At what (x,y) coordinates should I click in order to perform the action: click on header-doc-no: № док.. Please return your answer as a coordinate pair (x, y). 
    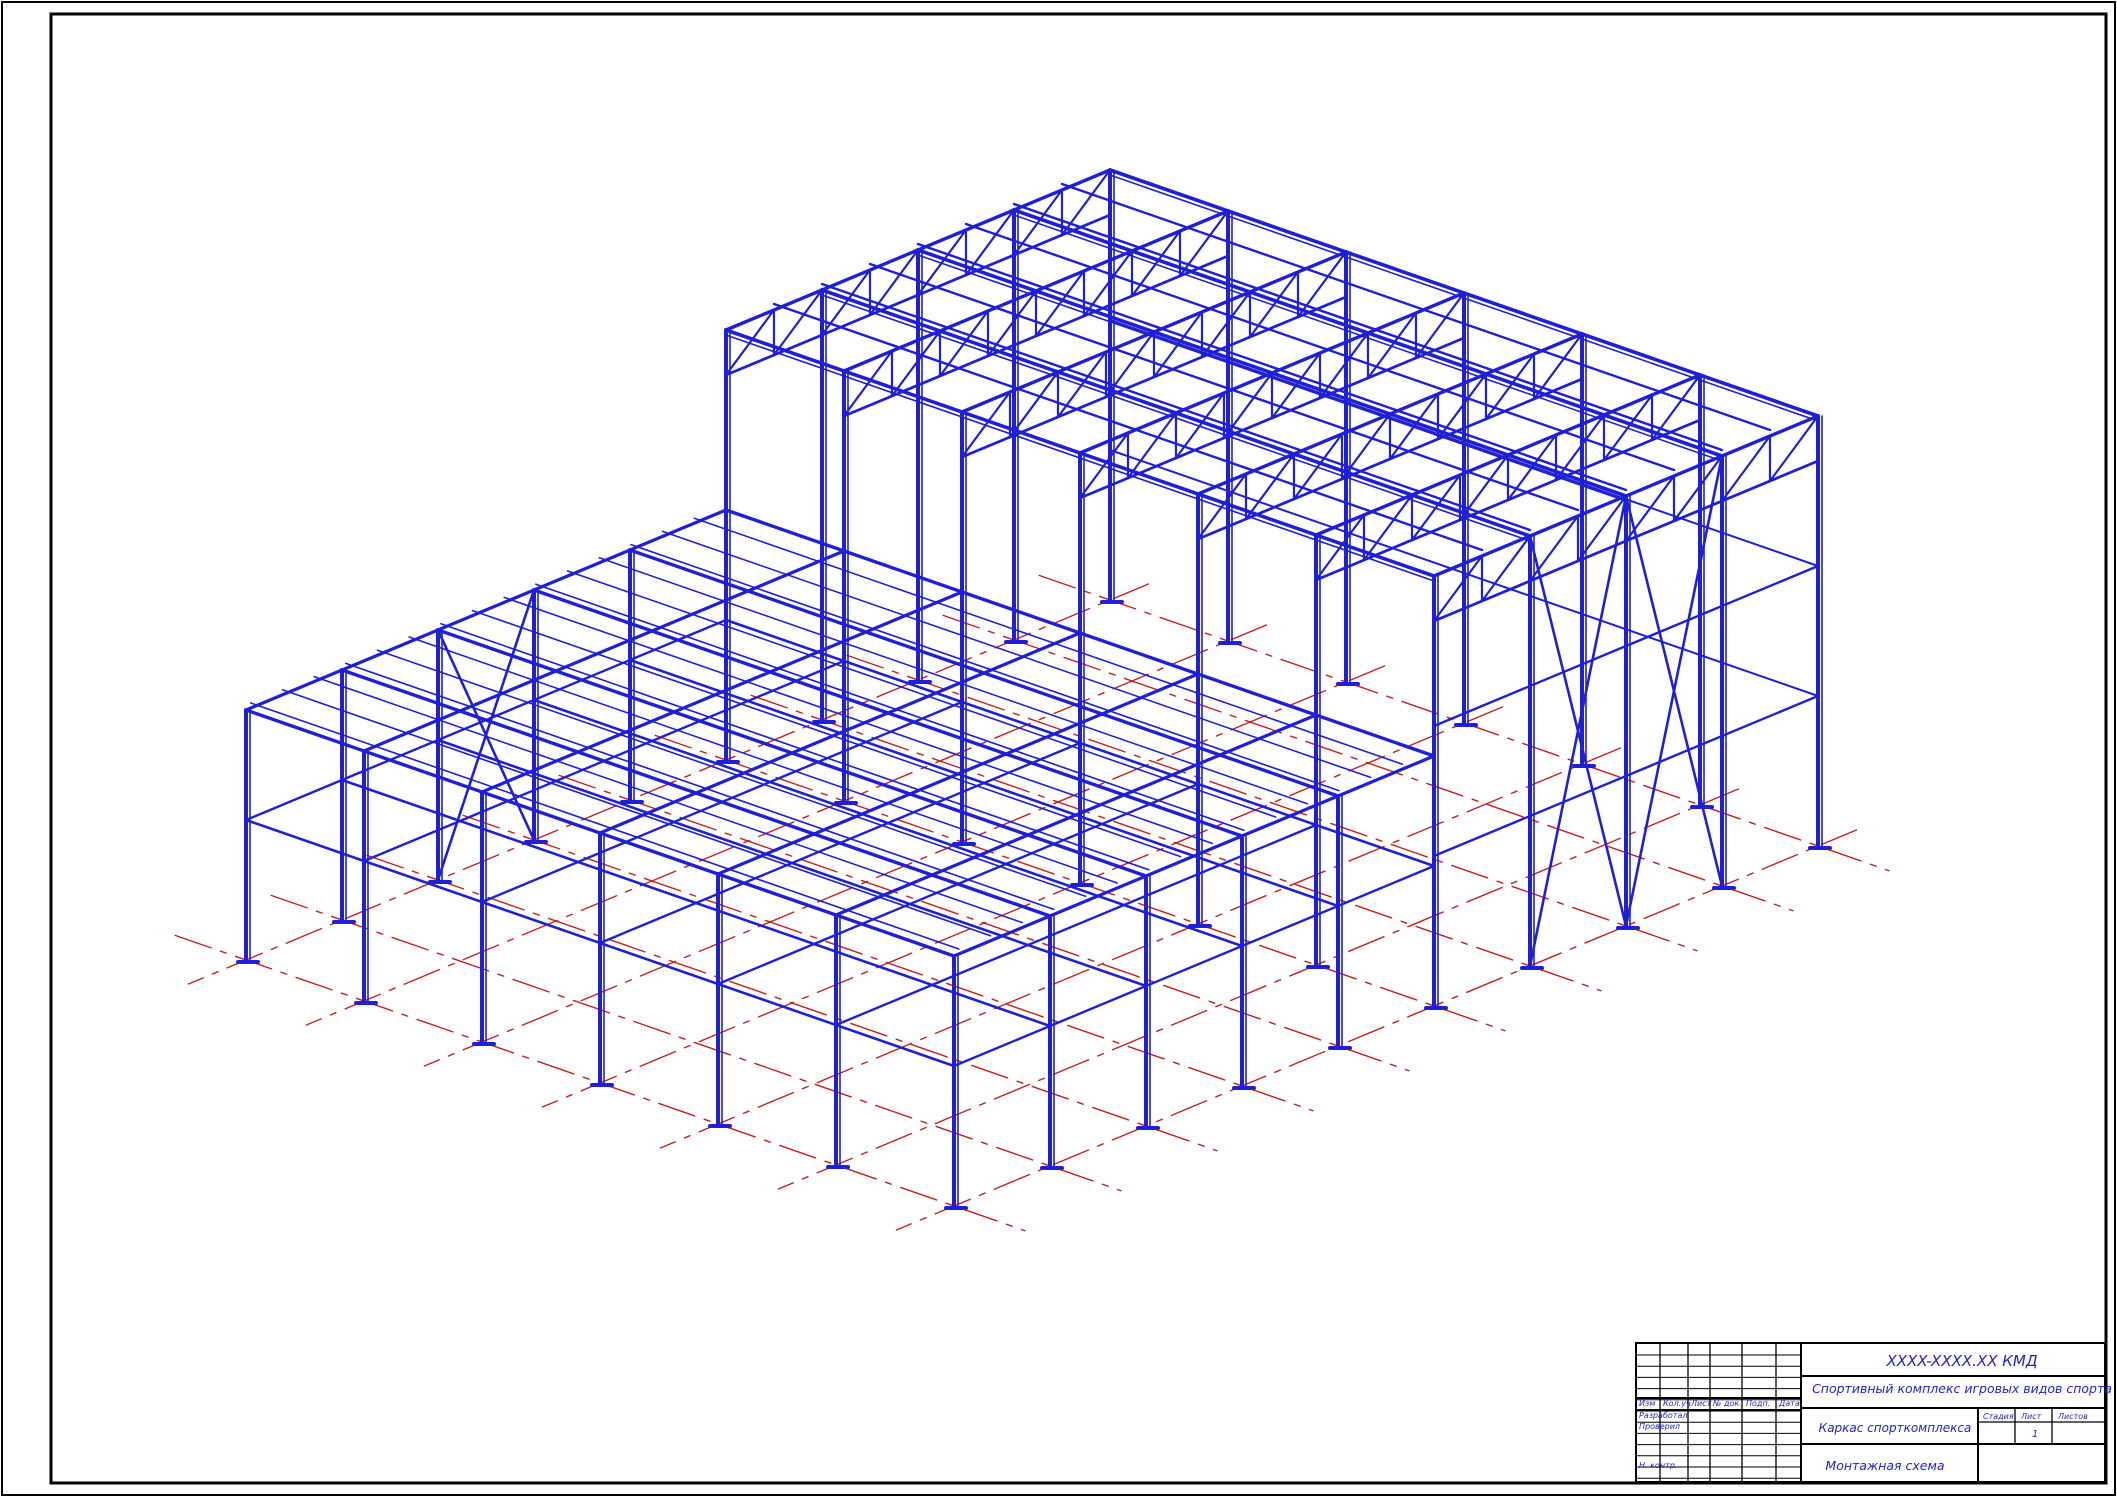
    Looking at the image, I should click on (1727, 1403).